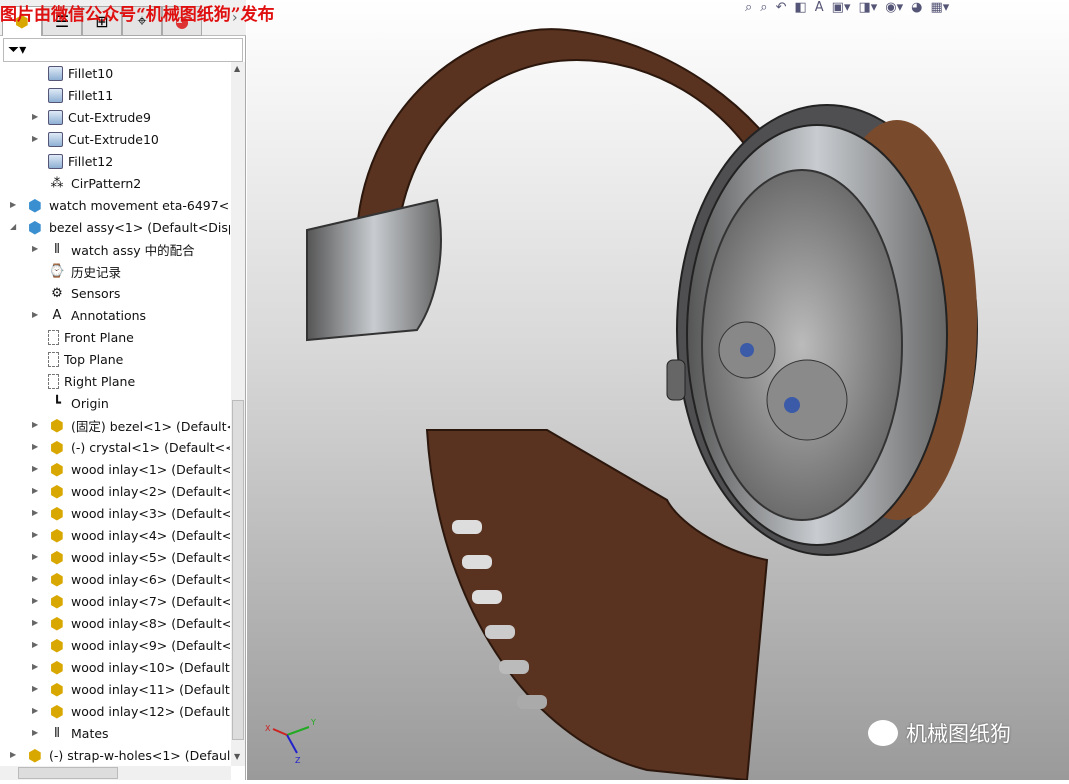  I want to click on tree-item: ⌚ 历史记录, so click(84, 271).